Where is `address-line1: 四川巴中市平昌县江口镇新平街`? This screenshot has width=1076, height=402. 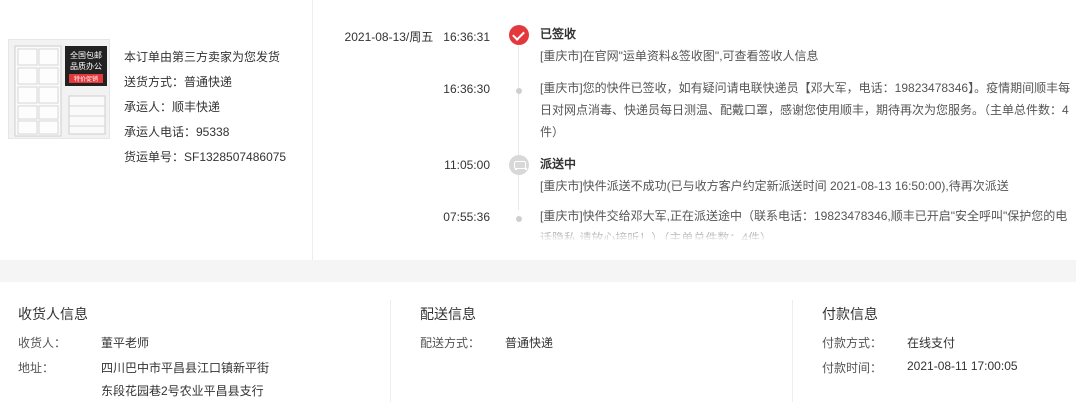
address-line1: 四川巴中市平昌县江口镇新平街 is located at coordinates (185, 368).